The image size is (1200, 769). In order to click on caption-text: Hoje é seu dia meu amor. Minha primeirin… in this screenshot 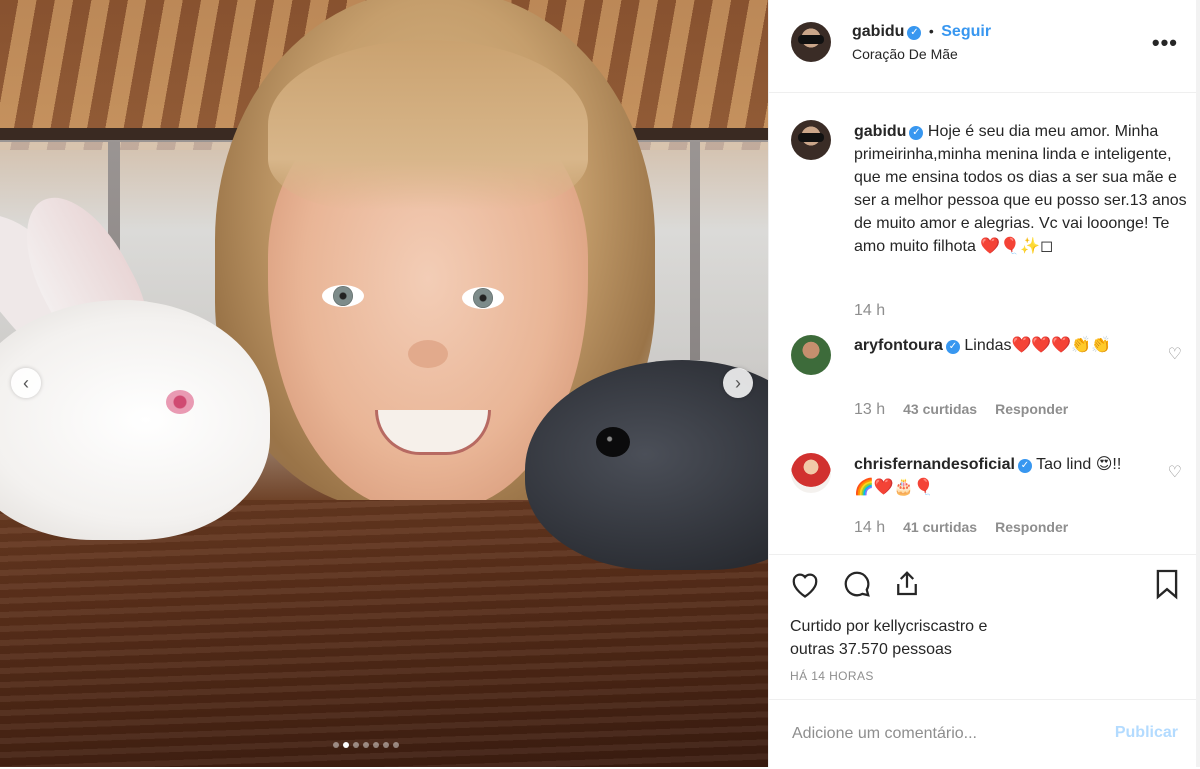, I will do `click(1020, 189)`.